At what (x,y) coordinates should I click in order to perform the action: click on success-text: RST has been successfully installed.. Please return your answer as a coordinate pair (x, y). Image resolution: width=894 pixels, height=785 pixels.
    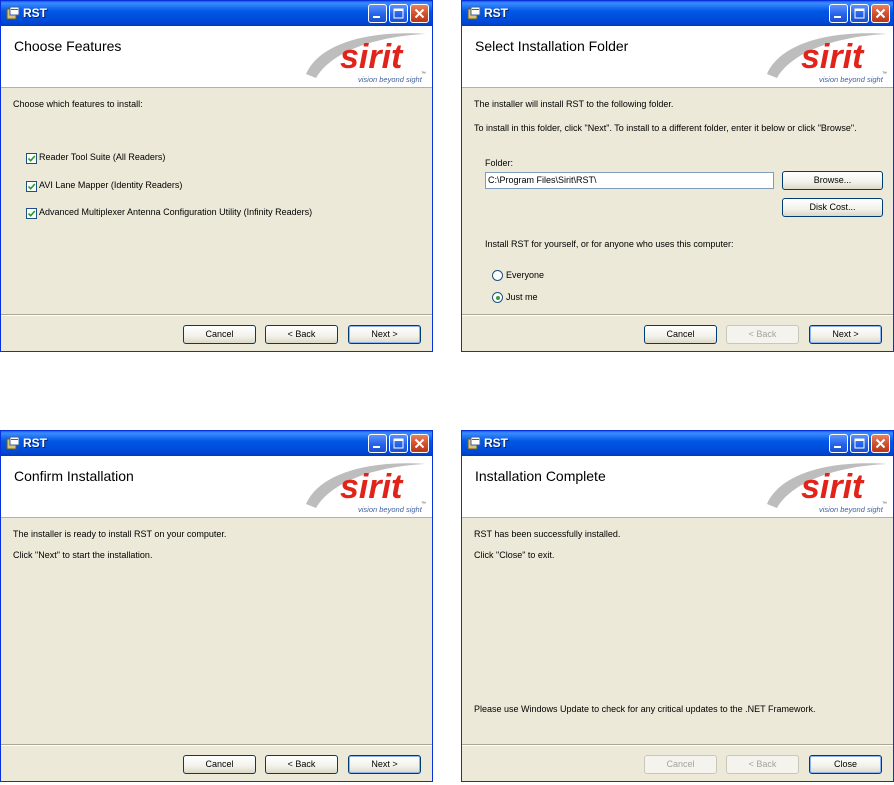
    Looking at the image, I should click on (547, 534).